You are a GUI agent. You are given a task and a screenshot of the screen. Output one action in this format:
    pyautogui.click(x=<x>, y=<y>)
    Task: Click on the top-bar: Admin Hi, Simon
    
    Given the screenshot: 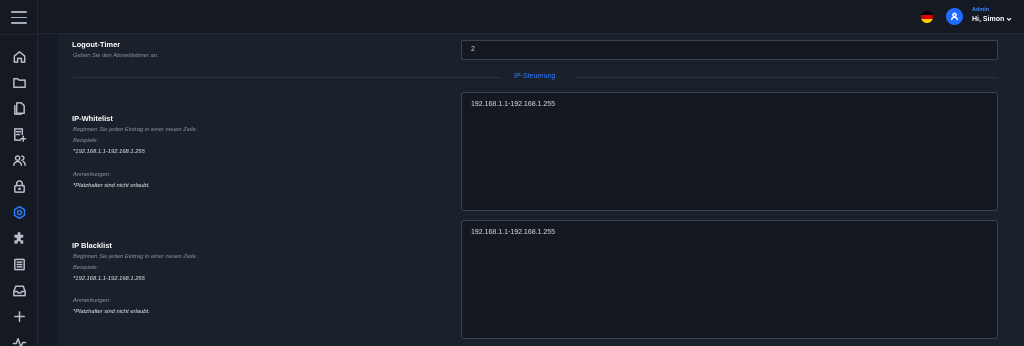 What is the action you would take?
    pyautogui.click(x=531, y=17)
    